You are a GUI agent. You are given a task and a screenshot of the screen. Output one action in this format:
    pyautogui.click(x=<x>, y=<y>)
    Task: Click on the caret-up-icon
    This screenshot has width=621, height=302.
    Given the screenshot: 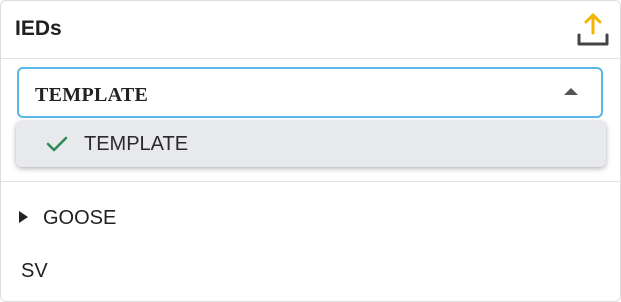 What is the action you would take?
    pyautogui.click(x=571, y=91)
    